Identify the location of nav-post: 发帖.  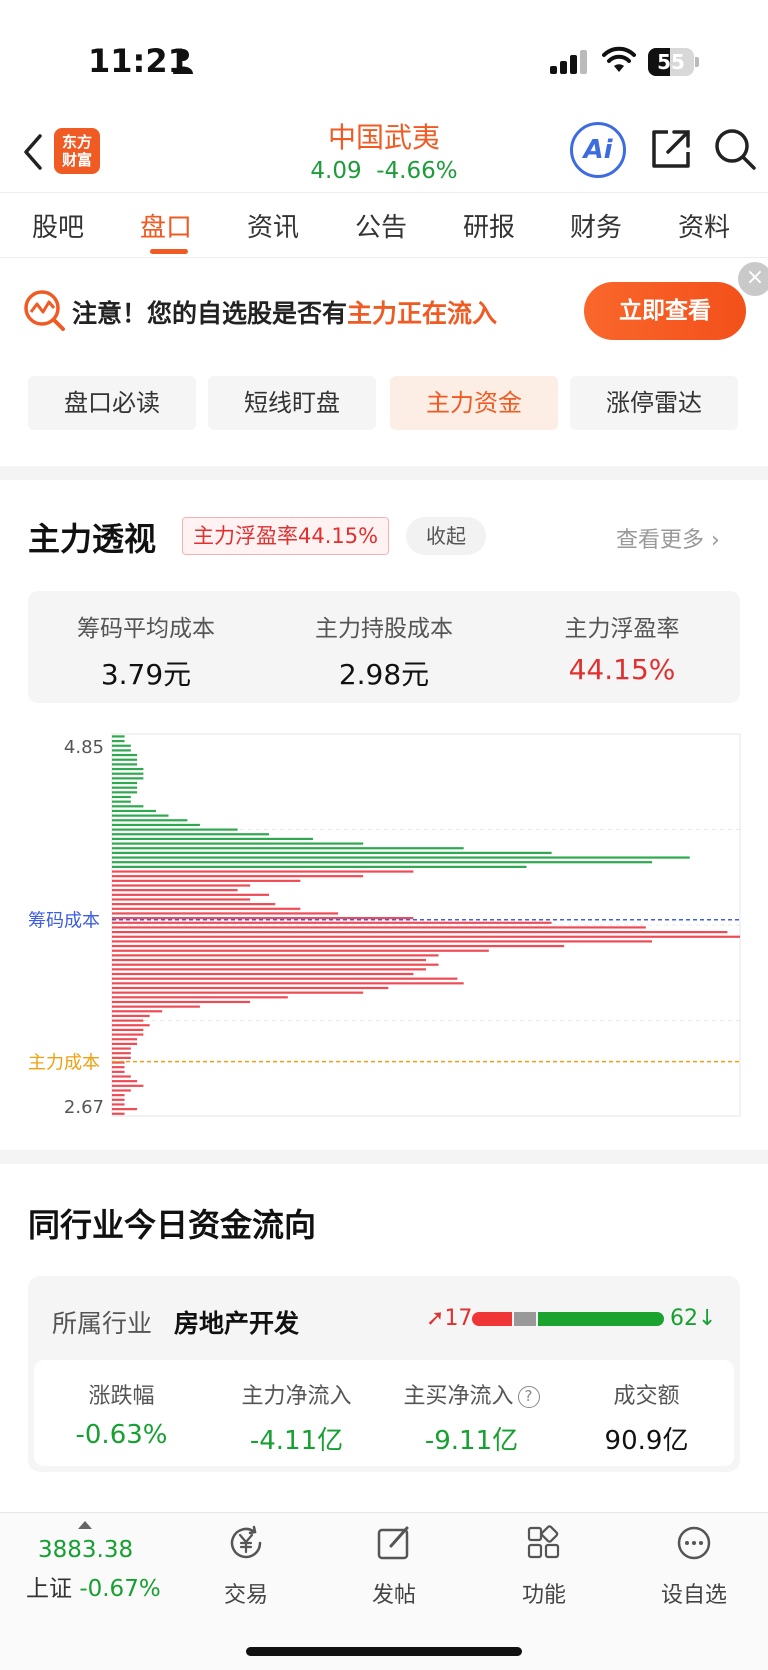
(394, 1566).